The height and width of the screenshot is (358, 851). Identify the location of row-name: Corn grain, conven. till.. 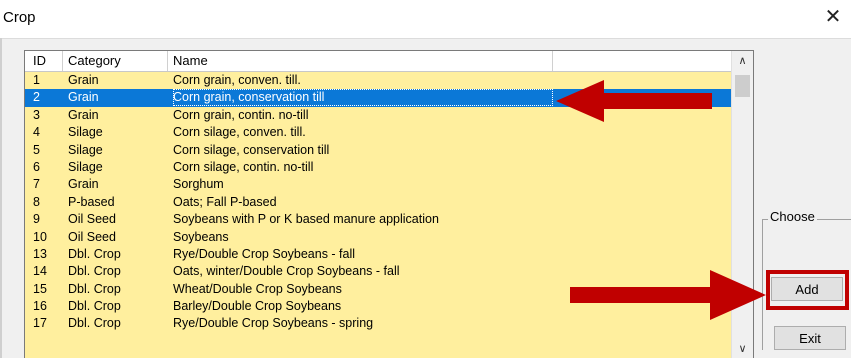
(237, 80).